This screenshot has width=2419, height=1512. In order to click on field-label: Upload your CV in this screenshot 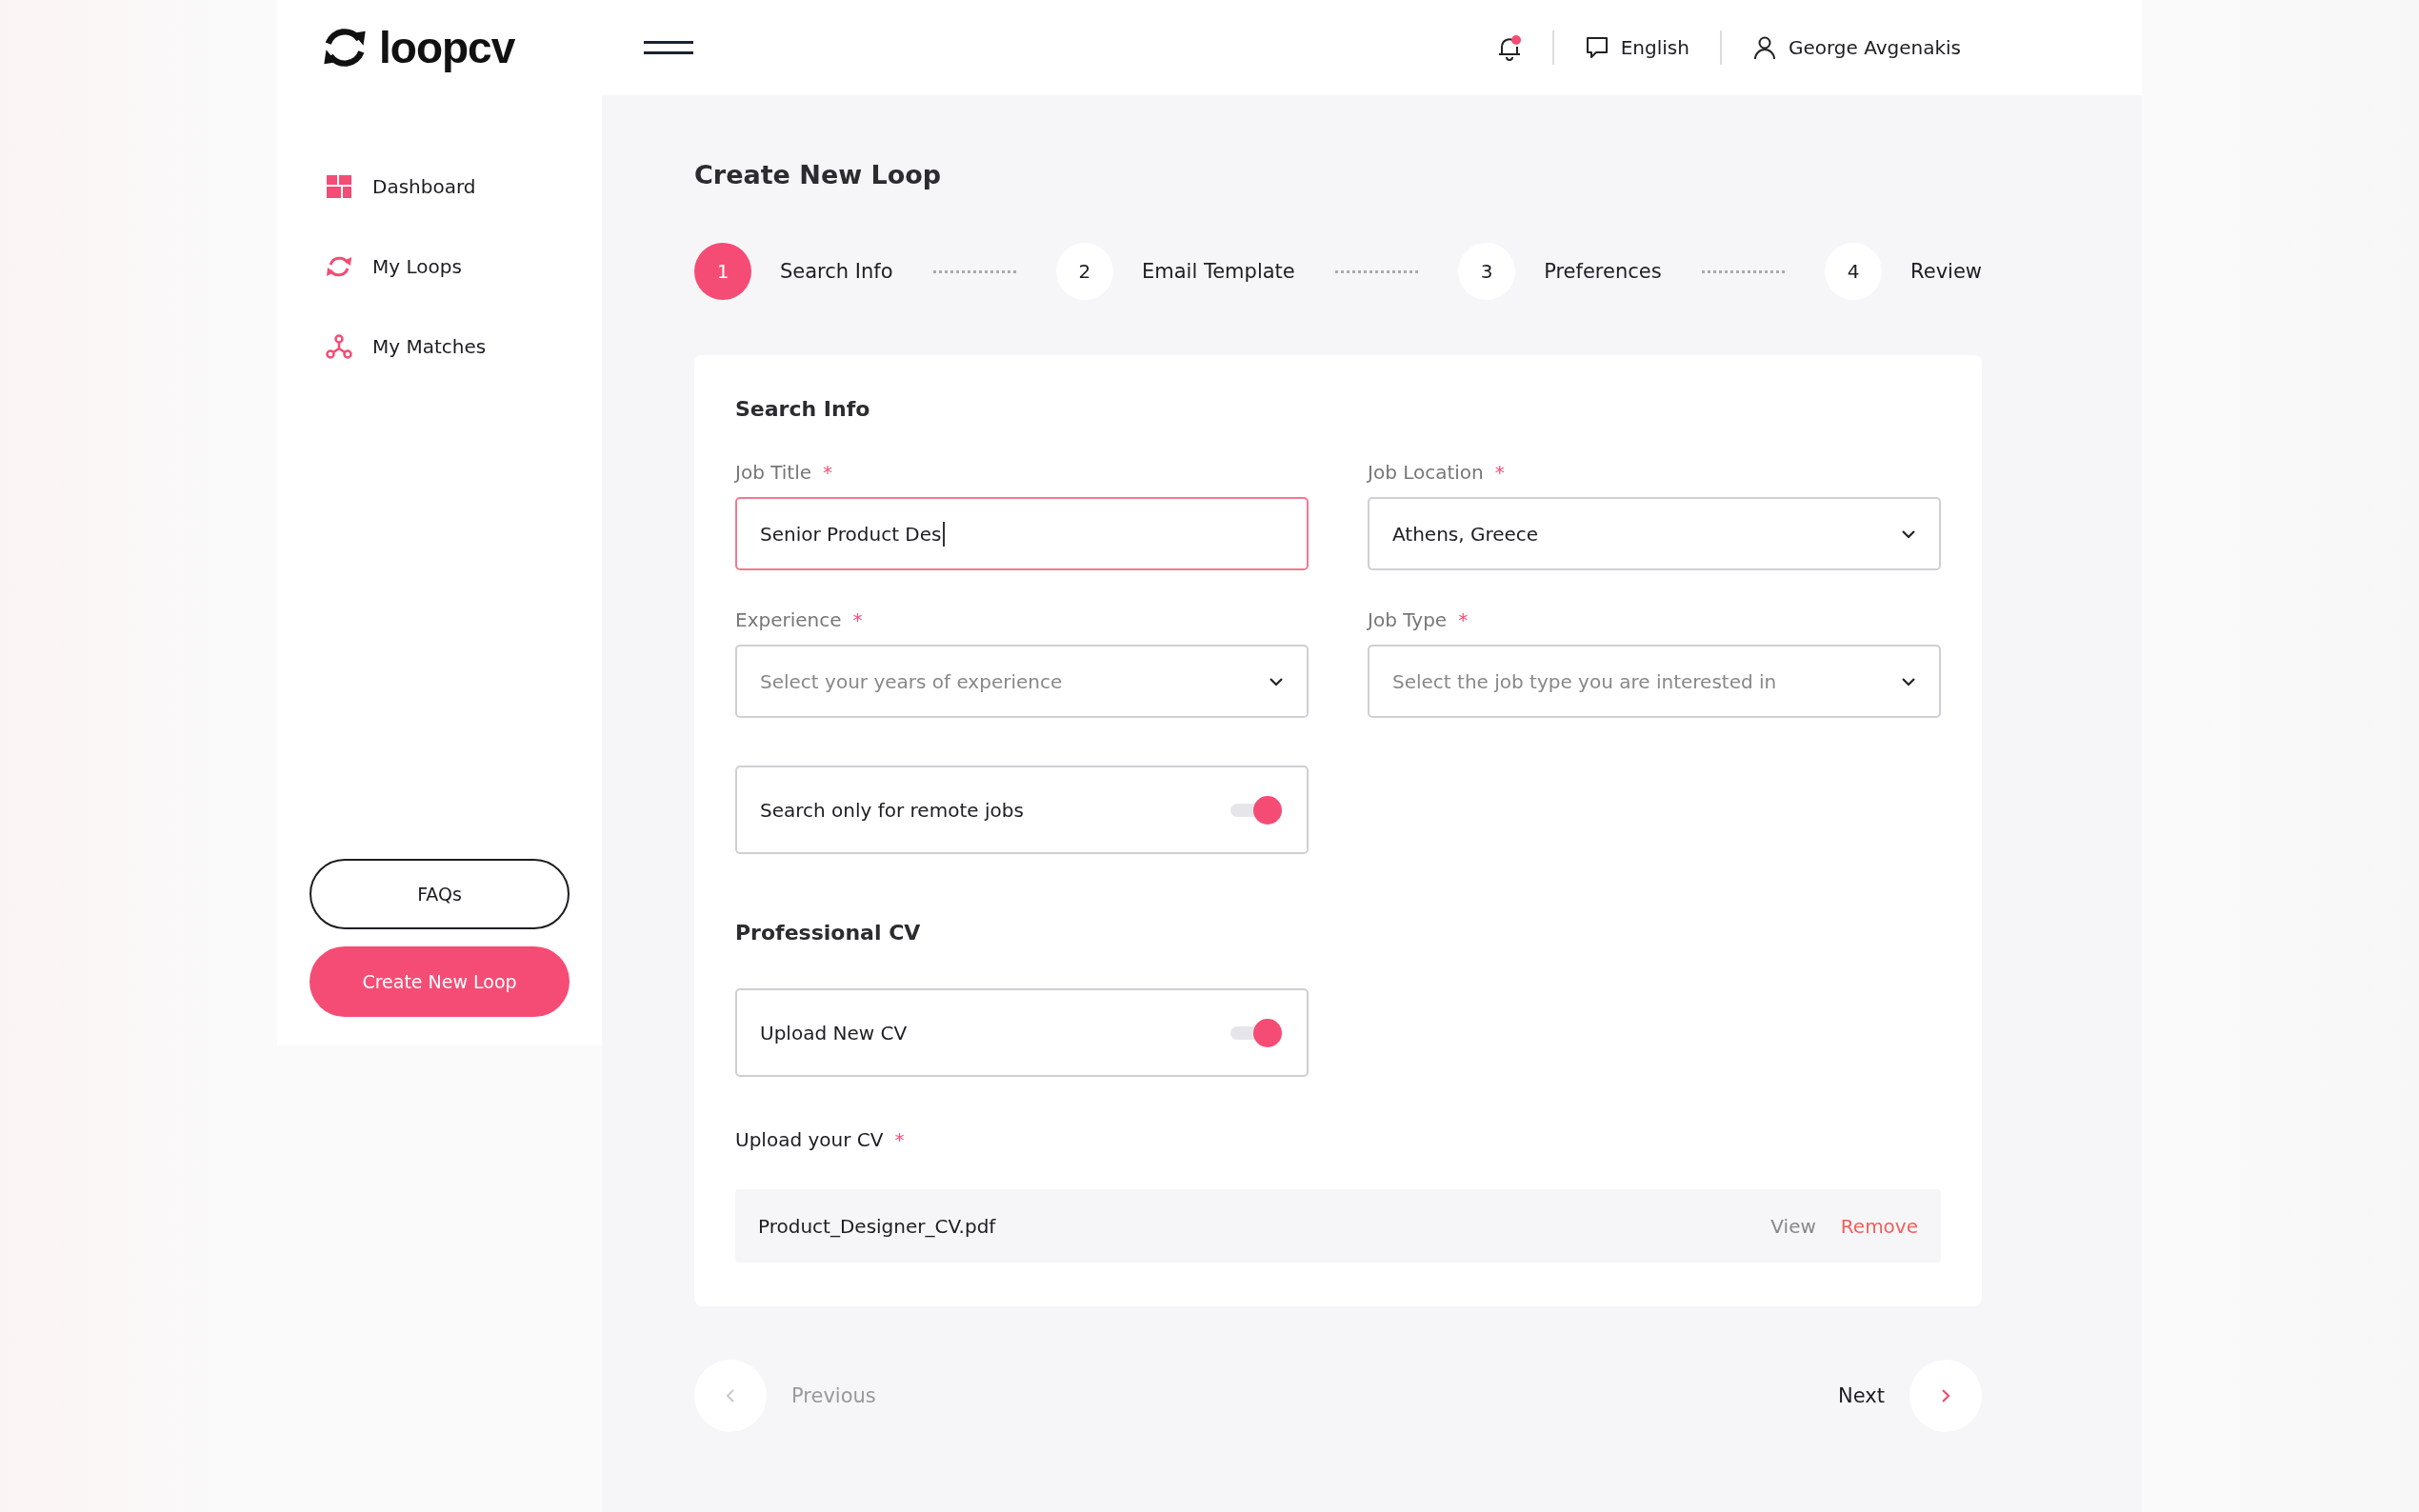, I will do `click(809, 1139)`.